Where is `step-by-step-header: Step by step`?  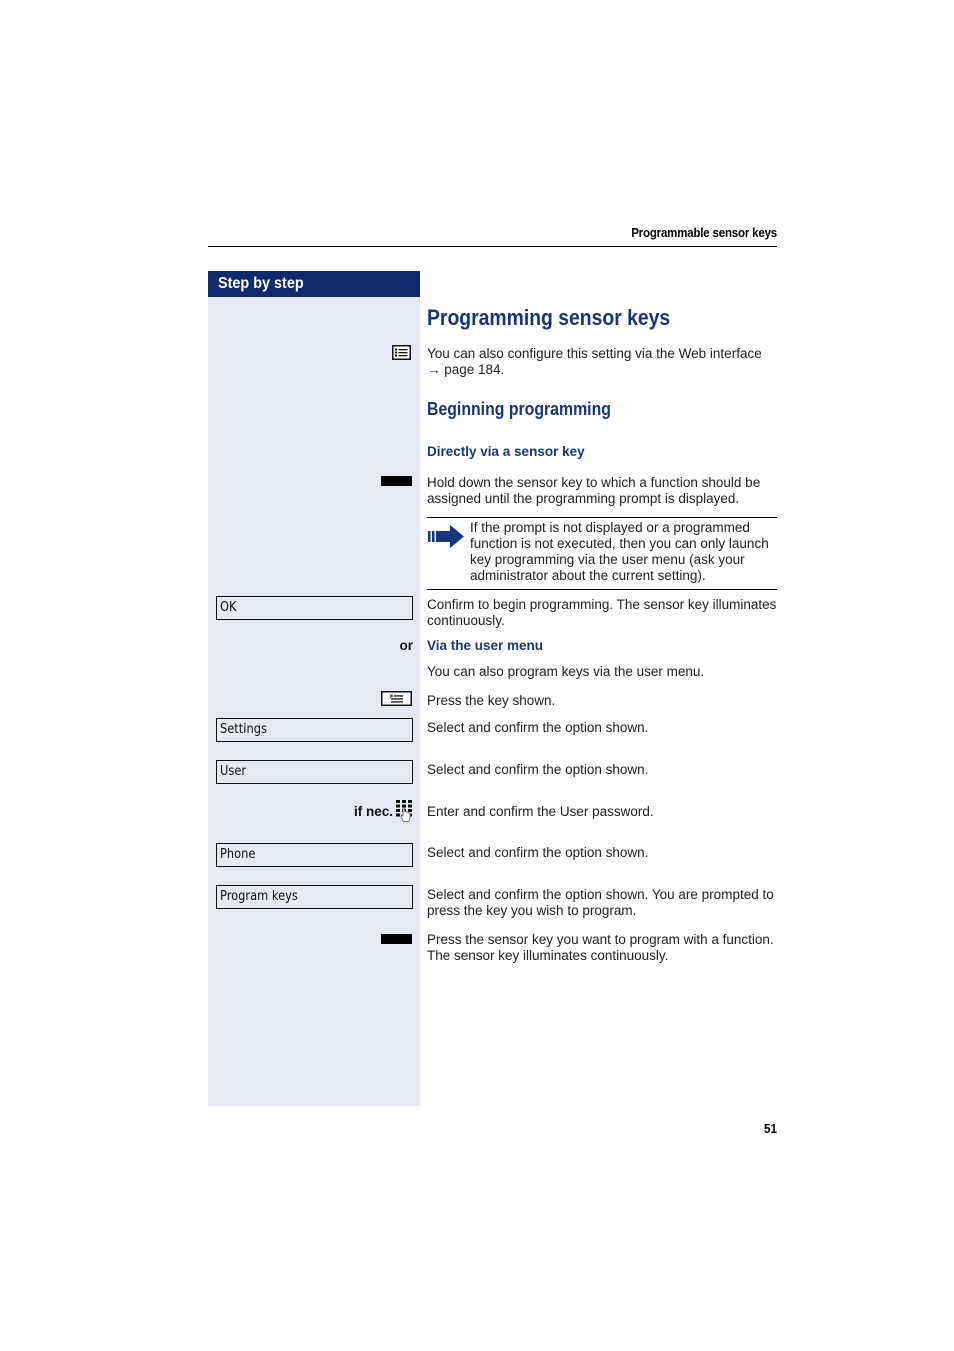 step-by-step-header: Step by step is located at coordinates (314, 284).